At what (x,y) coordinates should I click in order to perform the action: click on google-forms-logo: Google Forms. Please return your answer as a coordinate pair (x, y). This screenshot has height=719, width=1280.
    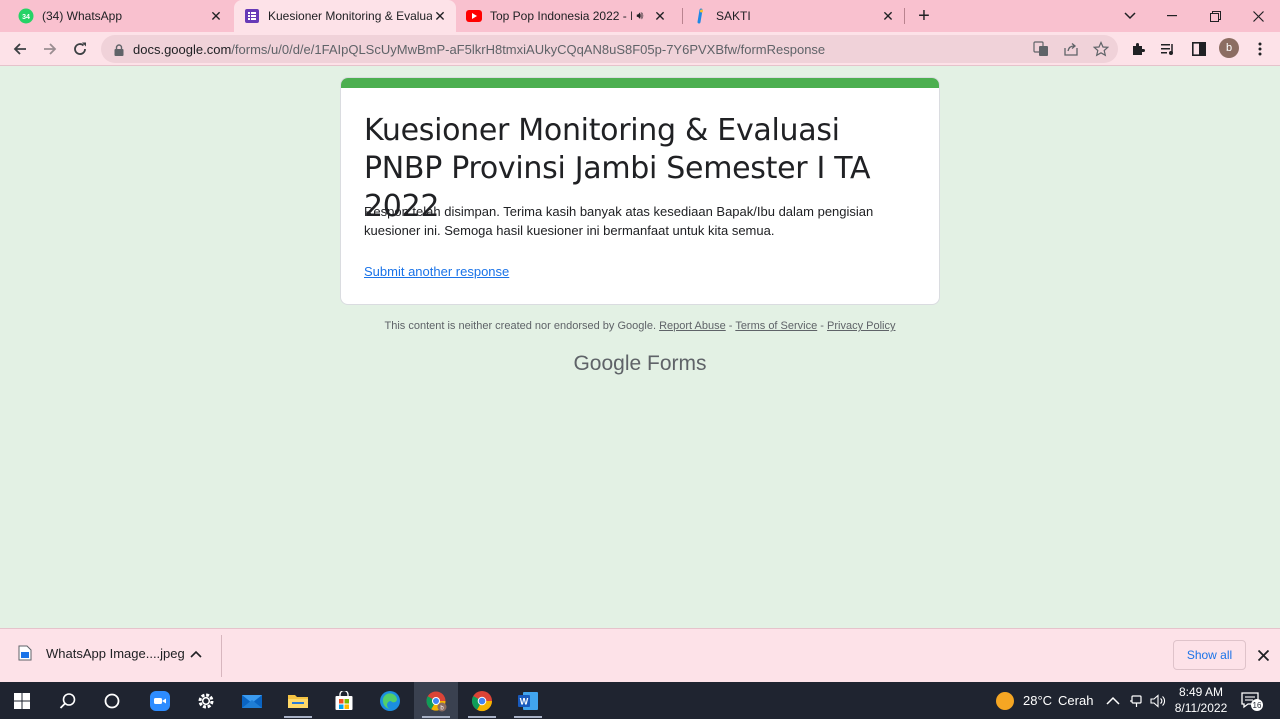
    Looking at the image, I should click on (640, 364).